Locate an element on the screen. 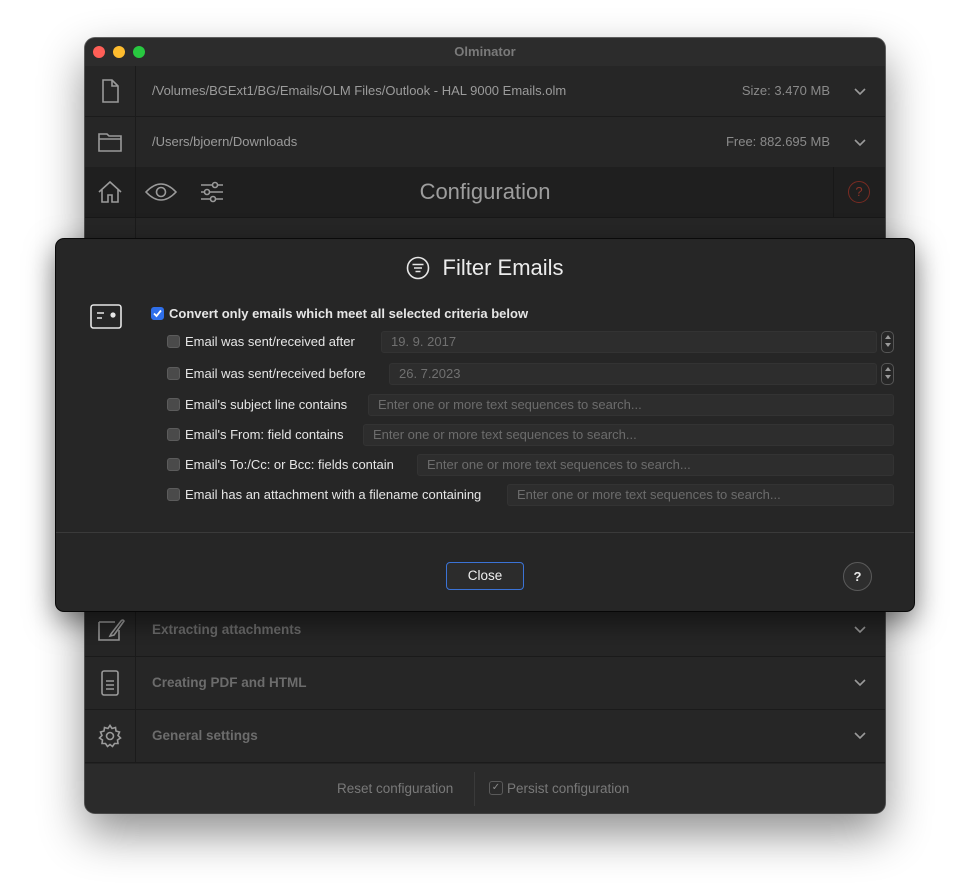 The height and width of the screenshot is (888, 970). attachment-checkbox is located at coordinates (173, 494).